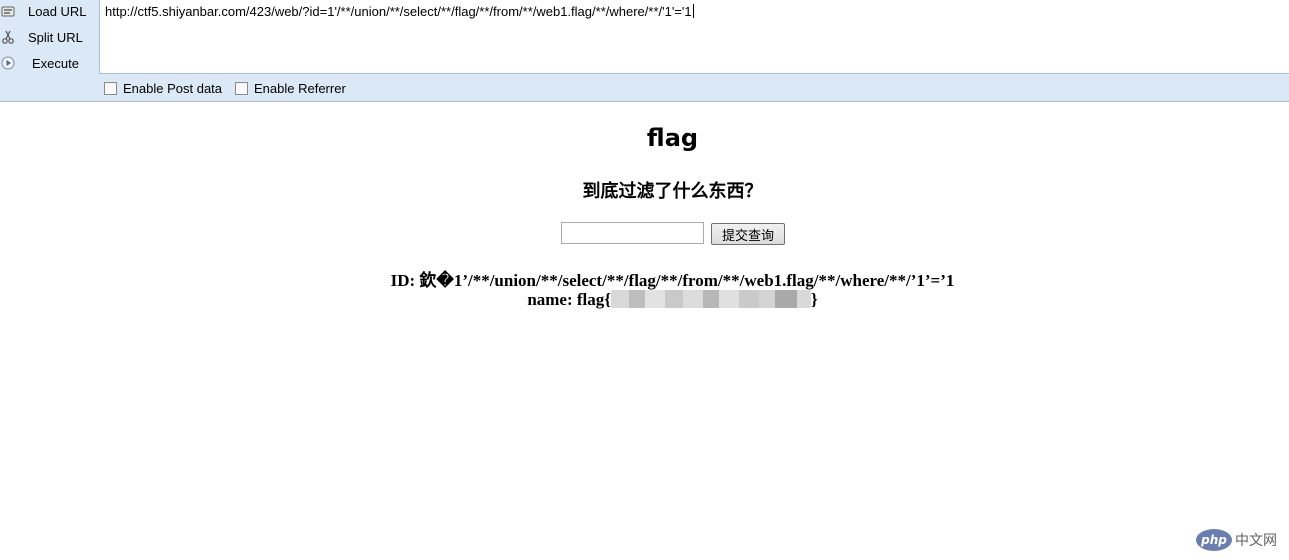 The height and width of the screenshot is (560, 1289). I want to click on php-cn-watermark: php 中文网, so click(1238, 540).